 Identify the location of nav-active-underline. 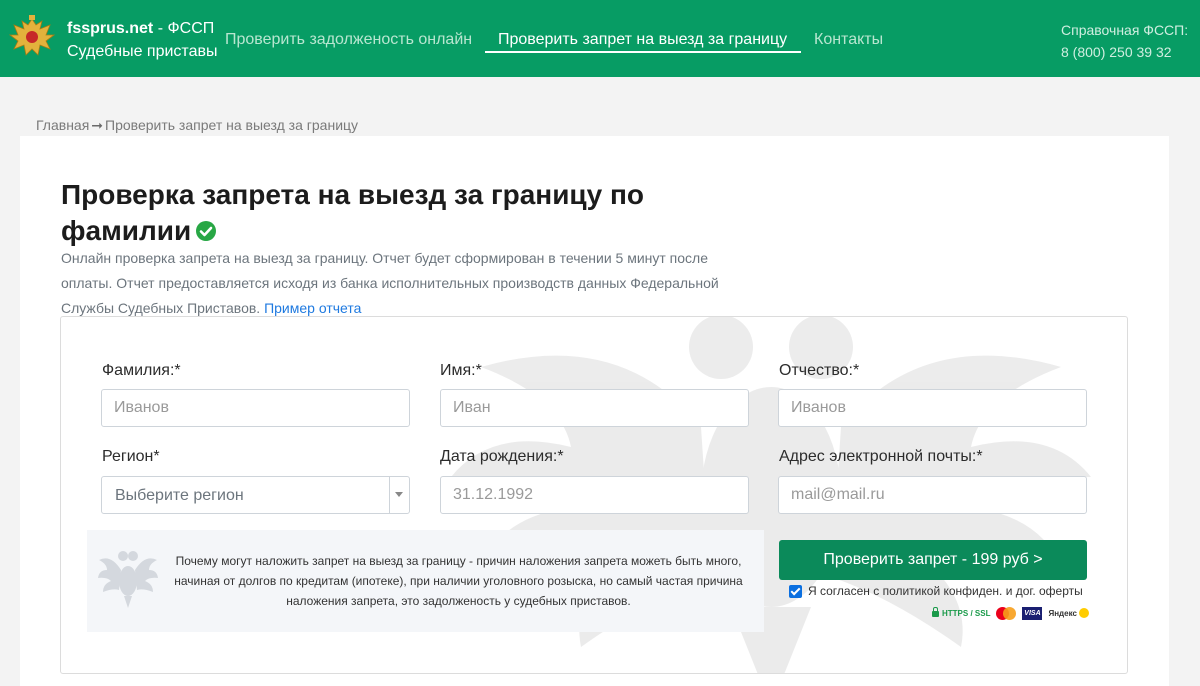
(643, 52).